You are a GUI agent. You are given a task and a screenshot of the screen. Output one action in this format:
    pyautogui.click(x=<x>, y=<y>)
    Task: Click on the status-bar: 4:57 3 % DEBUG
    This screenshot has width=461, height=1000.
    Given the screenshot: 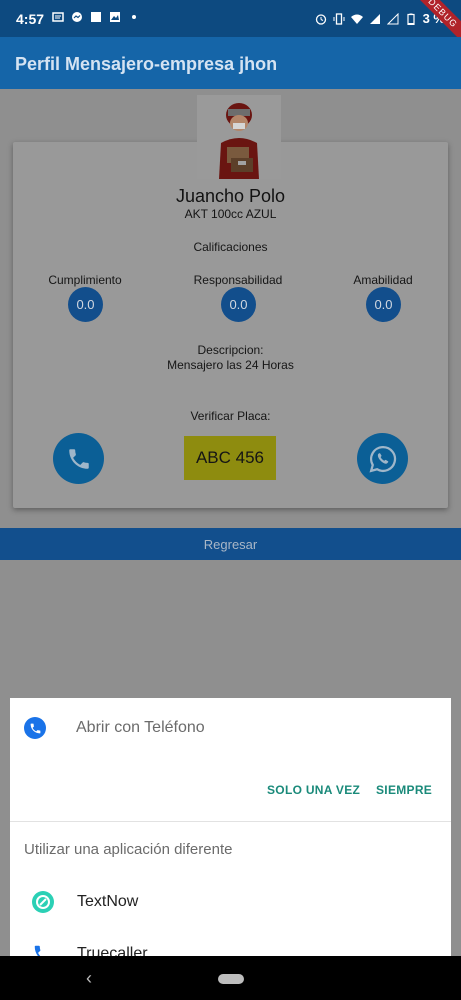 What is the action you would take?
    pyautogui.click(x=230, y=23)
    